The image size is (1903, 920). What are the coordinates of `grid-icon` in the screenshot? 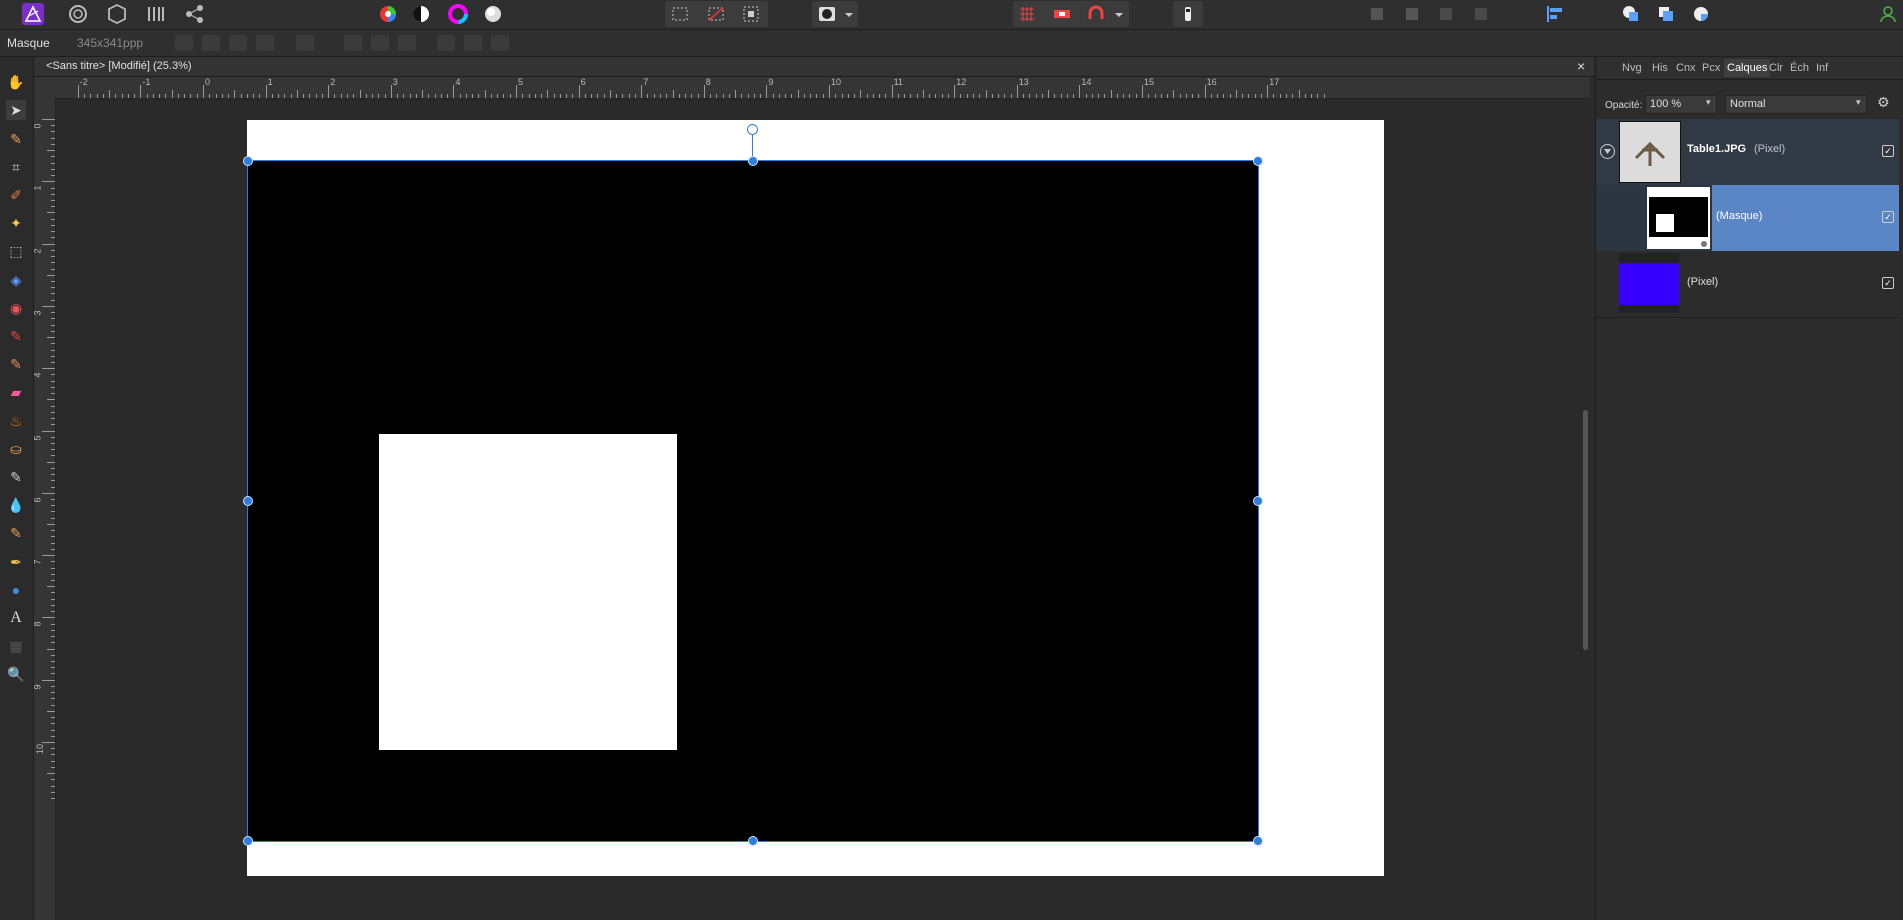 It's located at (1027, 14).